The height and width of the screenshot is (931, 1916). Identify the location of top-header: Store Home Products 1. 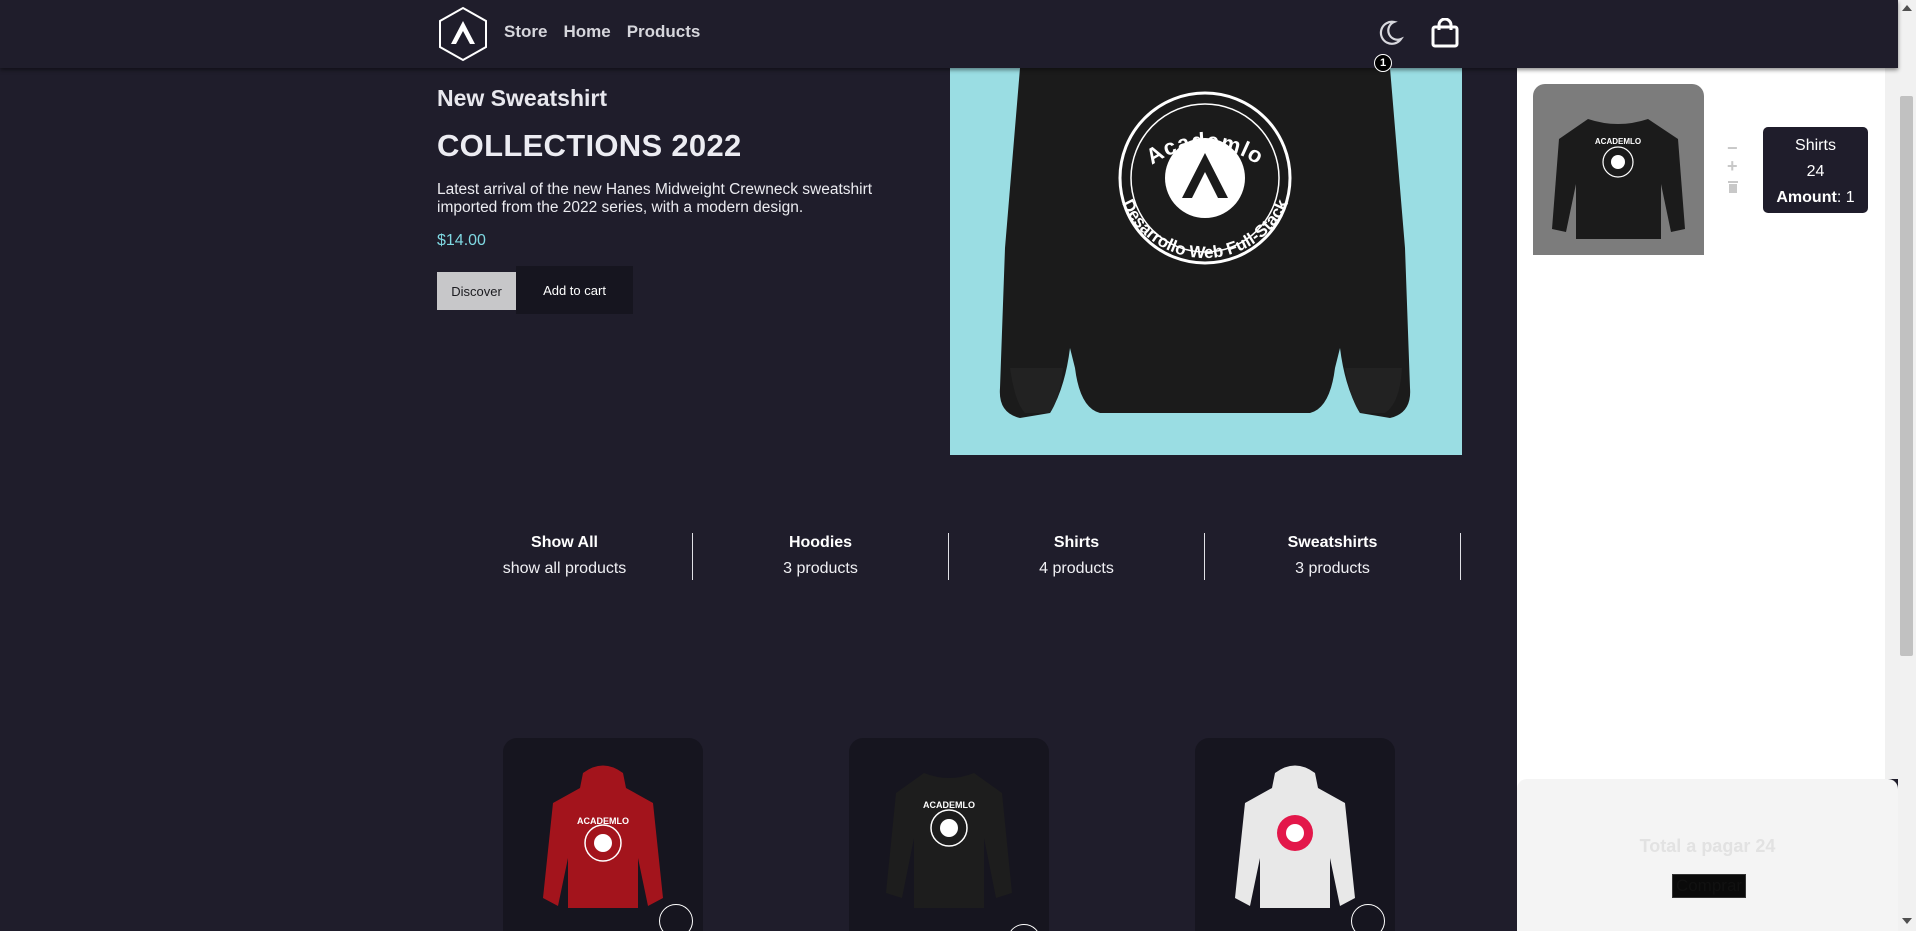
(949, 36).